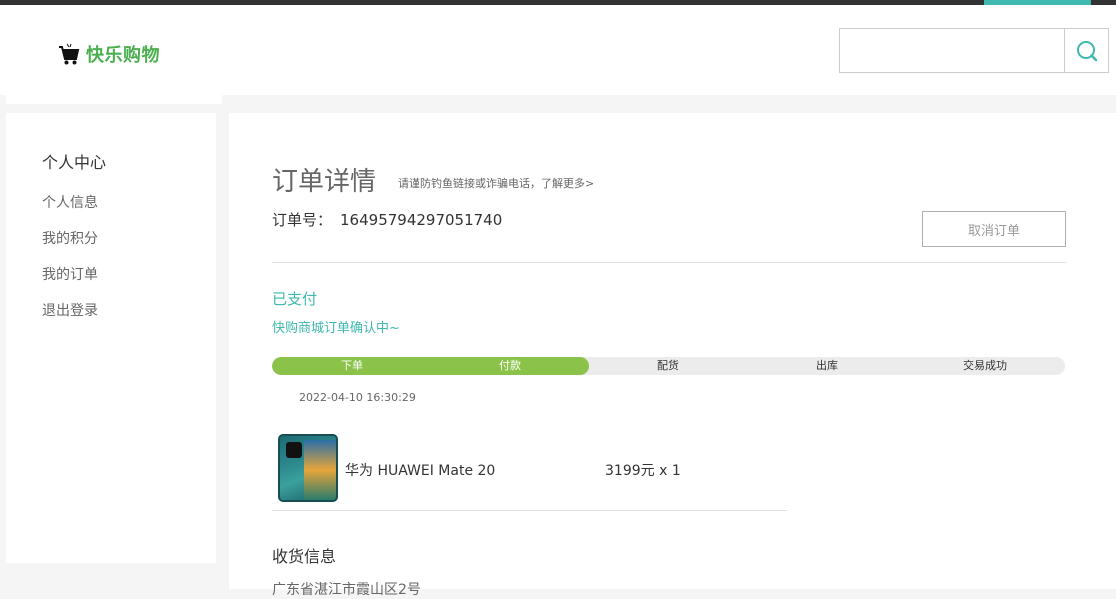 This screenshot has width=1116, height=599. I want to click on progress-step-outbound: 出库, so click(827, 365).